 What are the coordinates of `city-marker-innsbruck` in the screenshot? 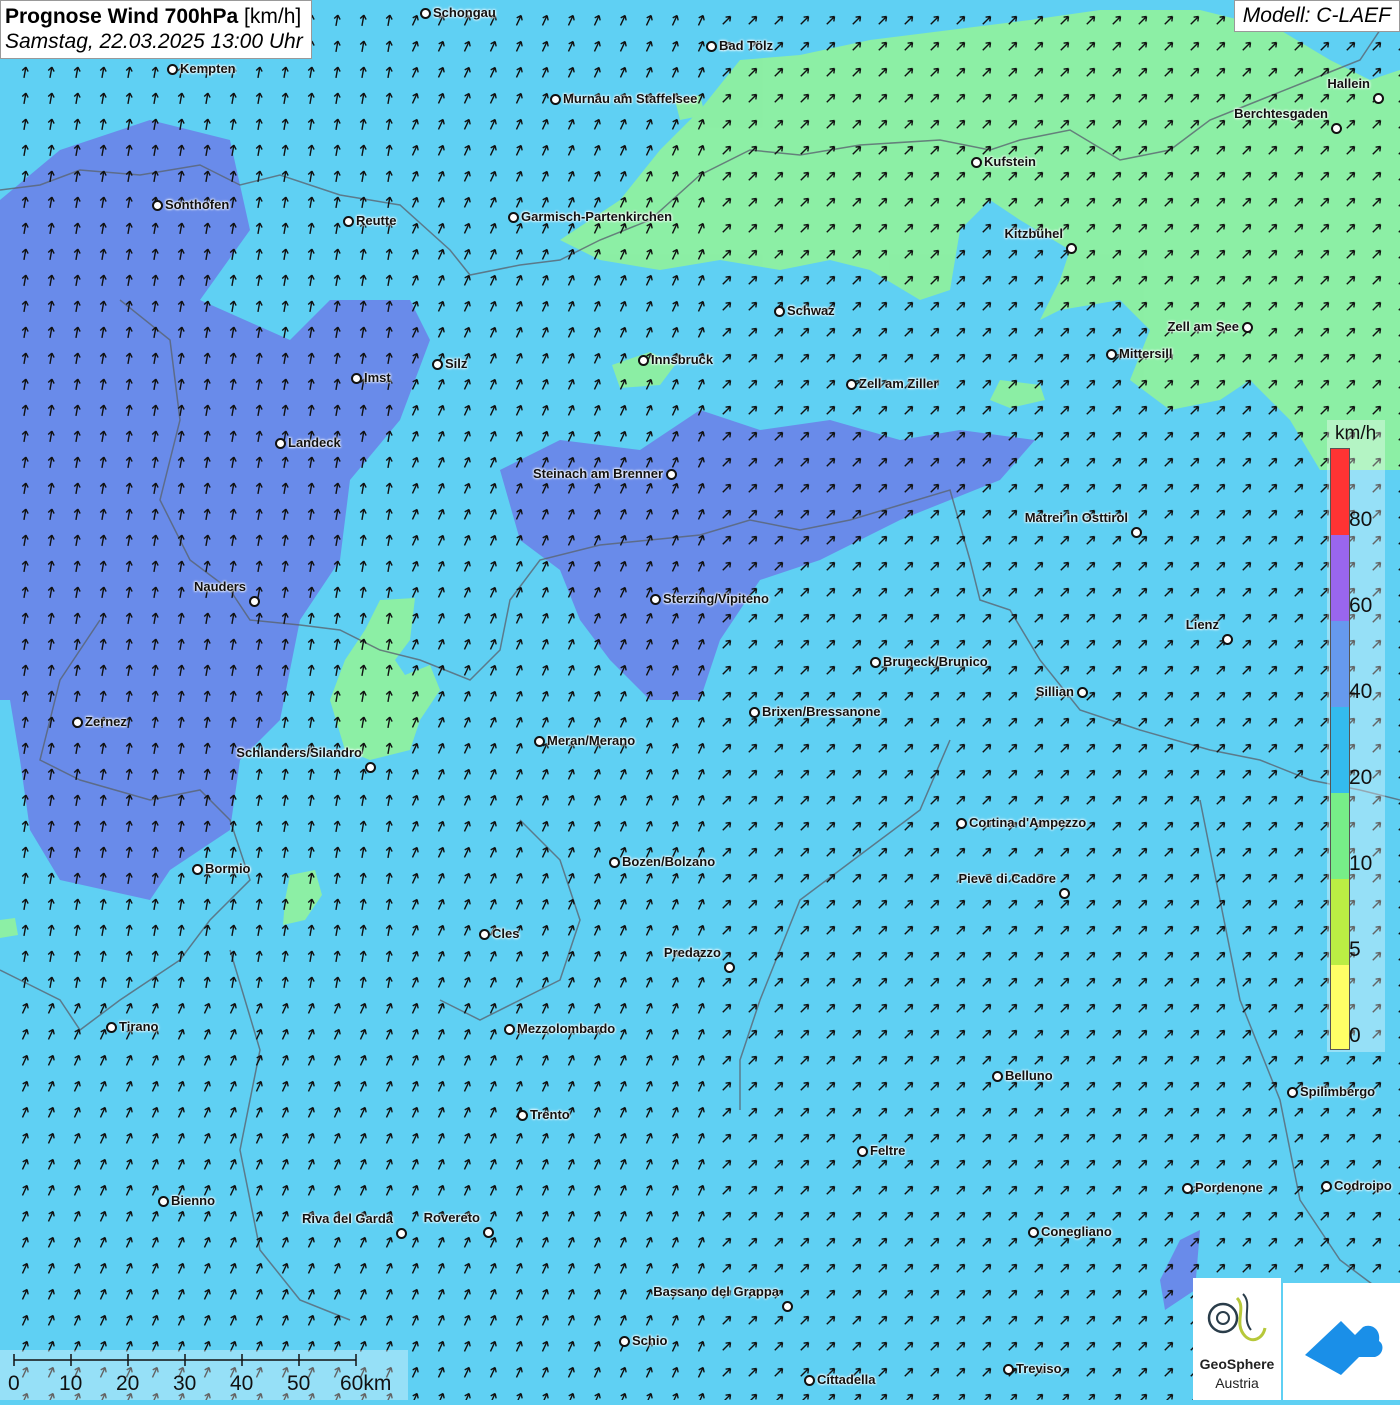 It's located at (643, 360).